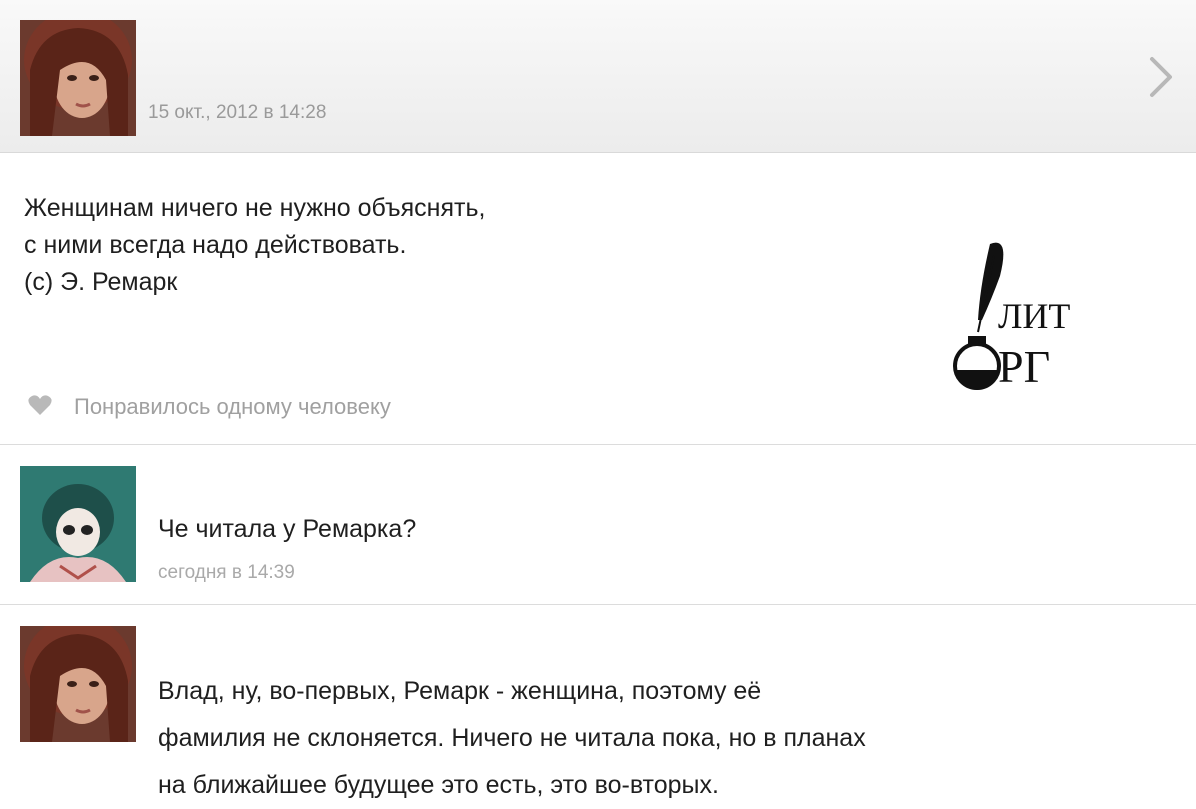 This screenshot has width=1196, height=809. What do you see at coordinates (287, 529) in the screenshot?
I see `comment-text: Че читала у Ремарка?` at bounding box center [287, 529].